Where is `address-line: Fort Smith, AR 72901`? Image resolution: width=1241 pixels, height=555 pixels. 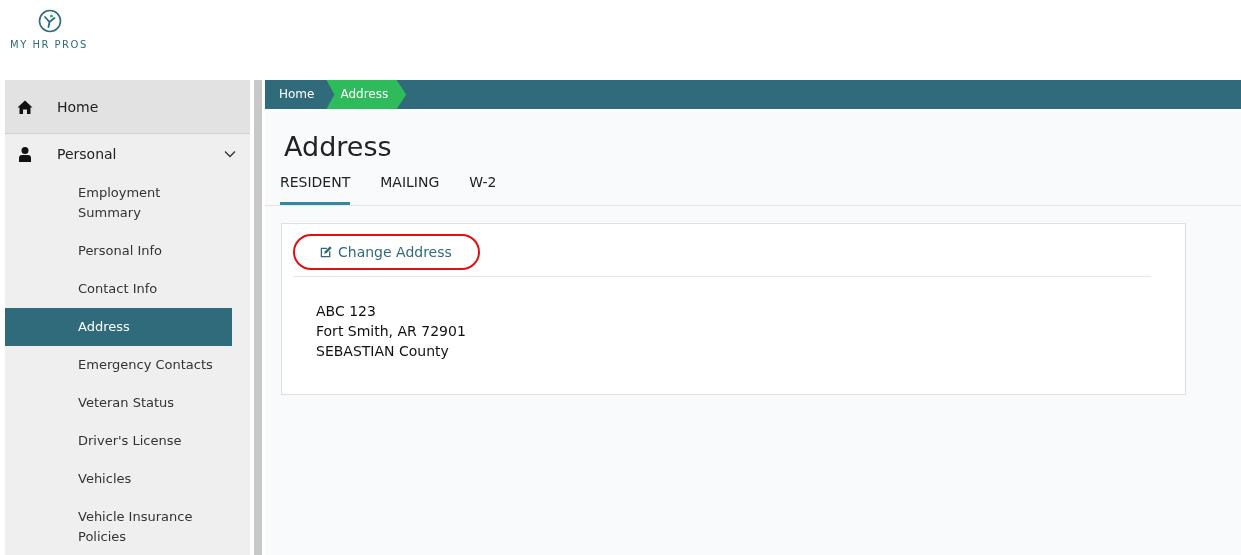 address-line: Fort Smith, AR 72901 is located at coordinates (391, 331).